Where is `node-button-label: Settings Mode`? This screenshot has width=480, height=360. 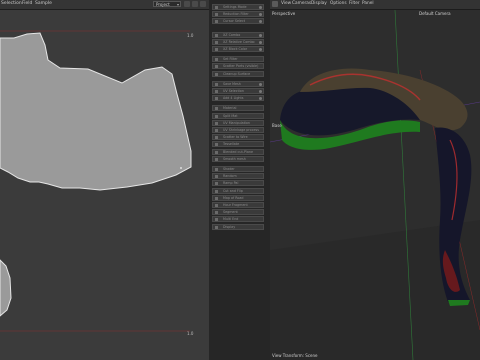
node-button-label: Settings Mode is located at coordinates (235, 7).